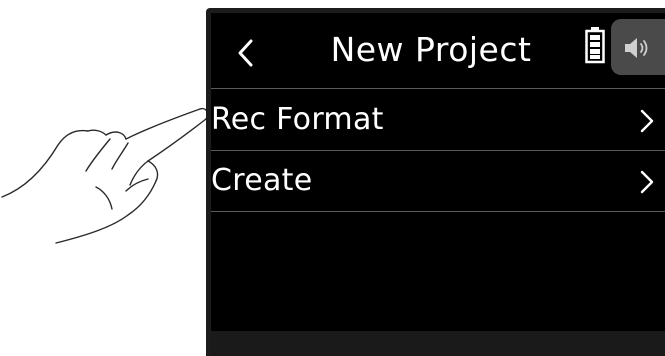 The width and height of the screenshot is (665, 356). What do you see at coordinates (595, 45) in the screenshot?
I see `battery-icon` at bounding box center [595, 45].